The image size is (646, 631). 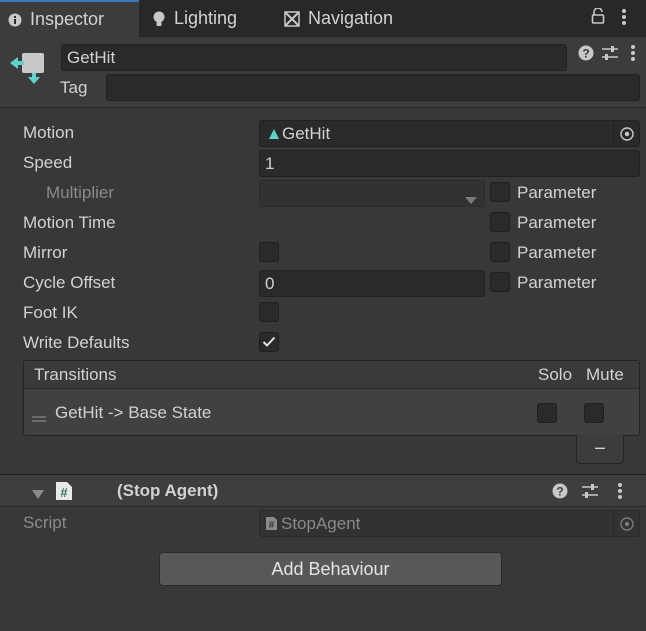 I want to click on speed-value: 1, so click(x=270, y=163).